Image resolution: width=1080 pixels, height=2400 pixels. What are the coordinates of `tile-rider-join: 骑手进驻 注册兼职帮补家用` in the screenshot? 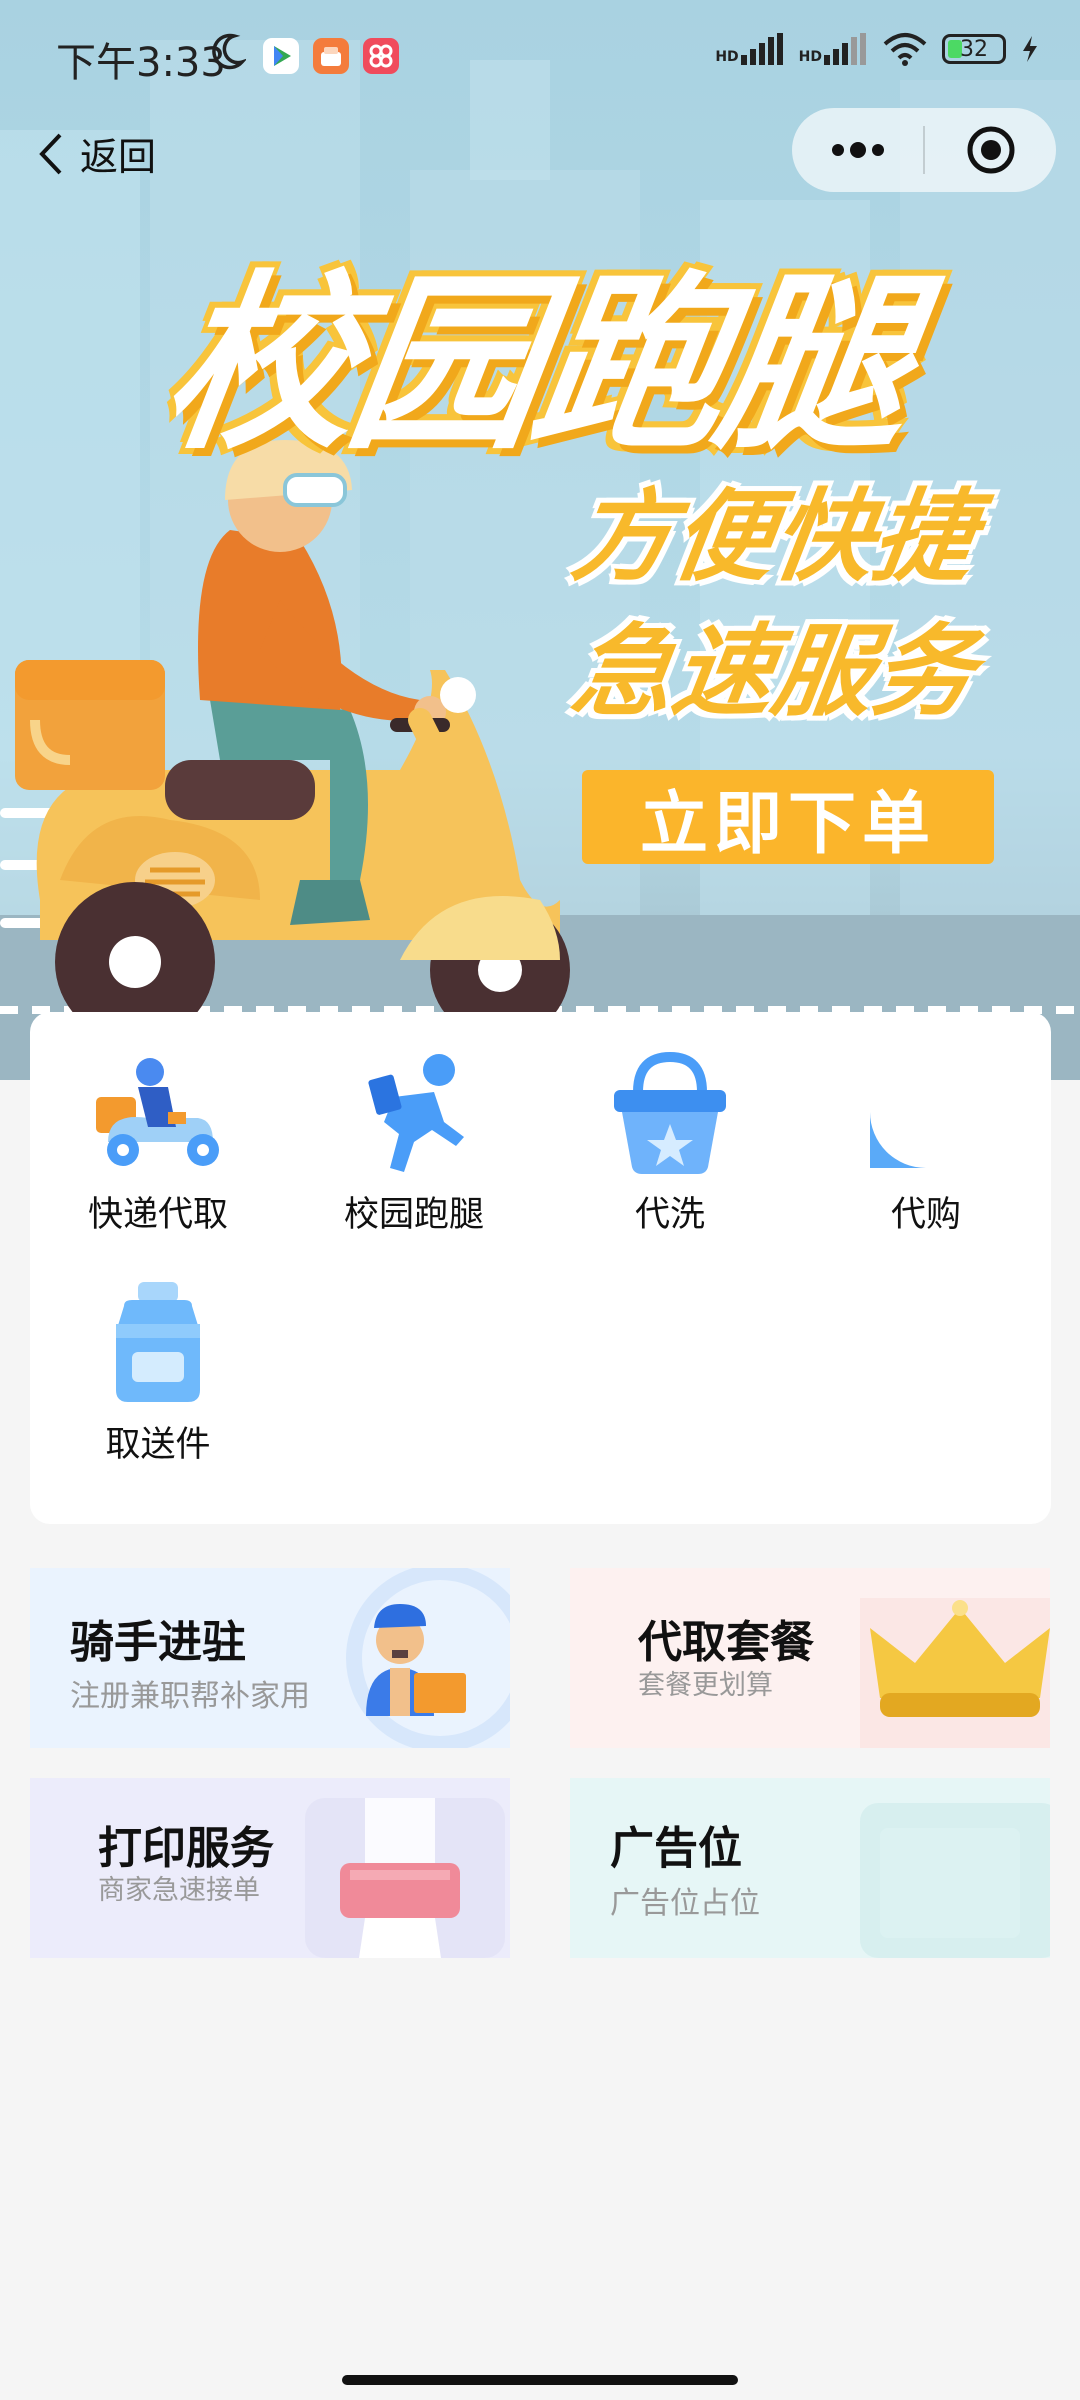 It's located at (270, 1658).